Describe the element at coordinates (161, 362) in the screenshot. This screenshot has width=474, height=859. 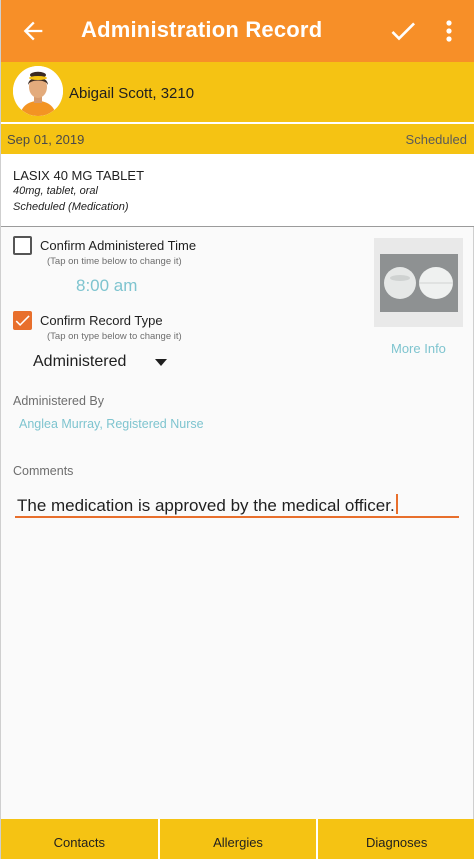
I see `dropdown-arrow-icon` at that location.